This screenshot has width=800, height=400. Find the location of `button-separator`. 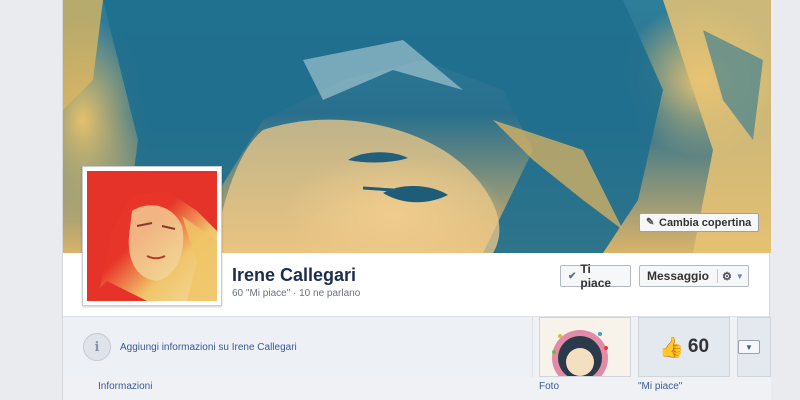

button-separator is located at coordinates (718, 276).